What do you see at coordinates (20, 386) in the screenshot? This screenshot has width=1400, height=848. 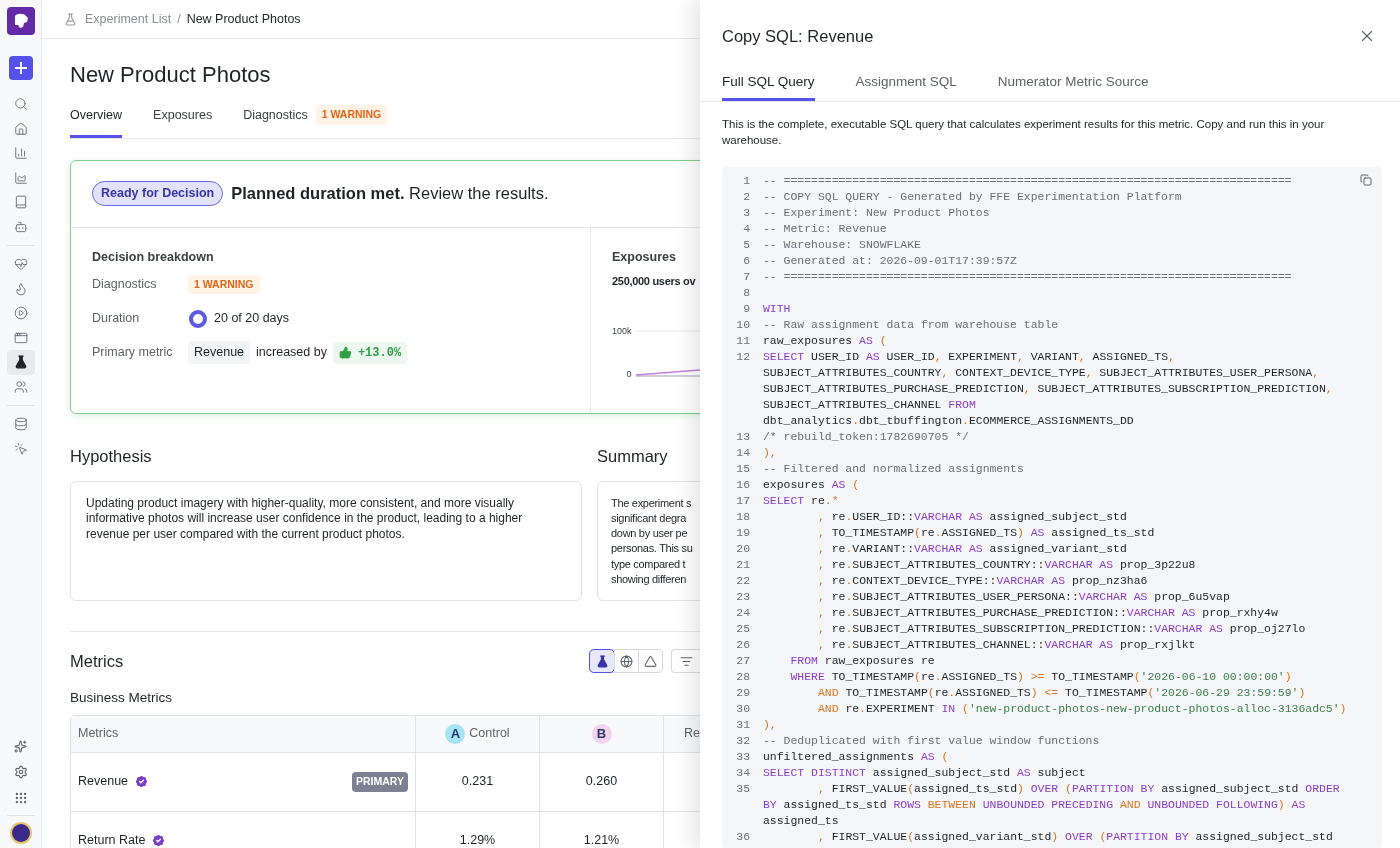 I see `users-icon` at bounding box center [20, 386].